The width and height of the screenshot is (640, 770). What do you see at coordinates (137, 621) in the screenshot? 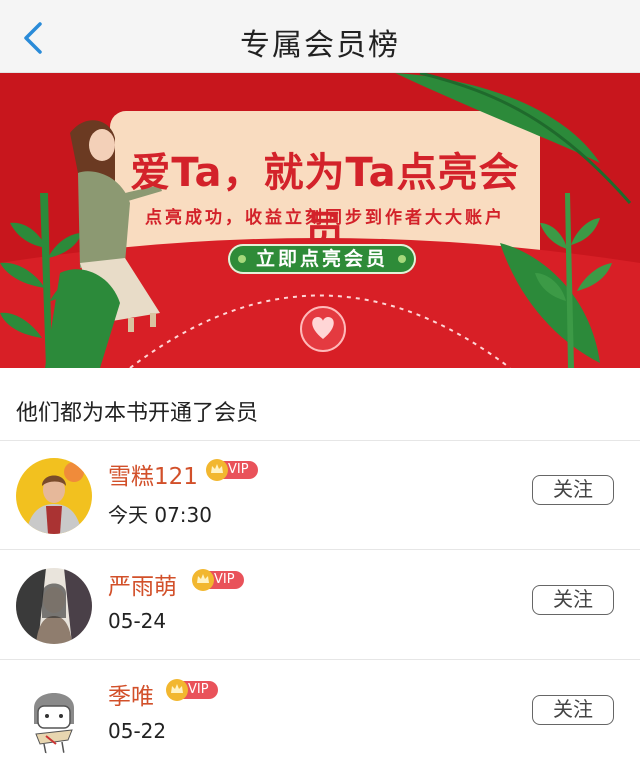
I see `member-date: 05-24` at bounding box center [137, 621].